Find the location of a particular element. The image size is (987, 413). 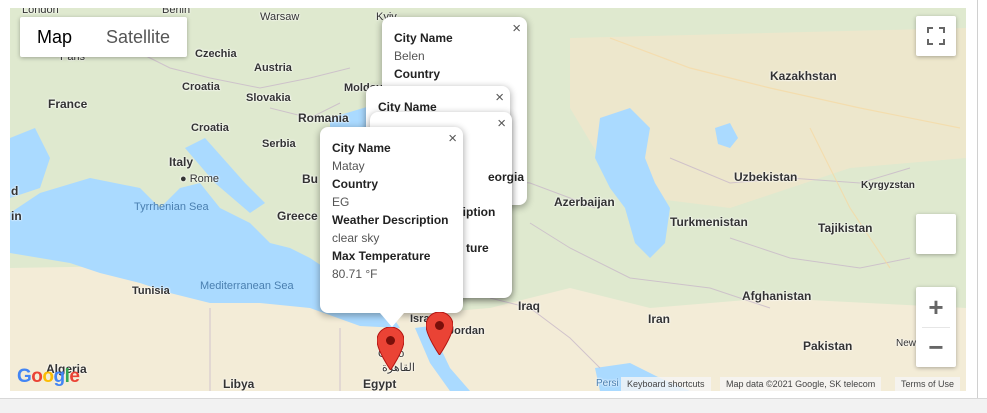

label-d-fragment: d is located at coordinates (15, 191).